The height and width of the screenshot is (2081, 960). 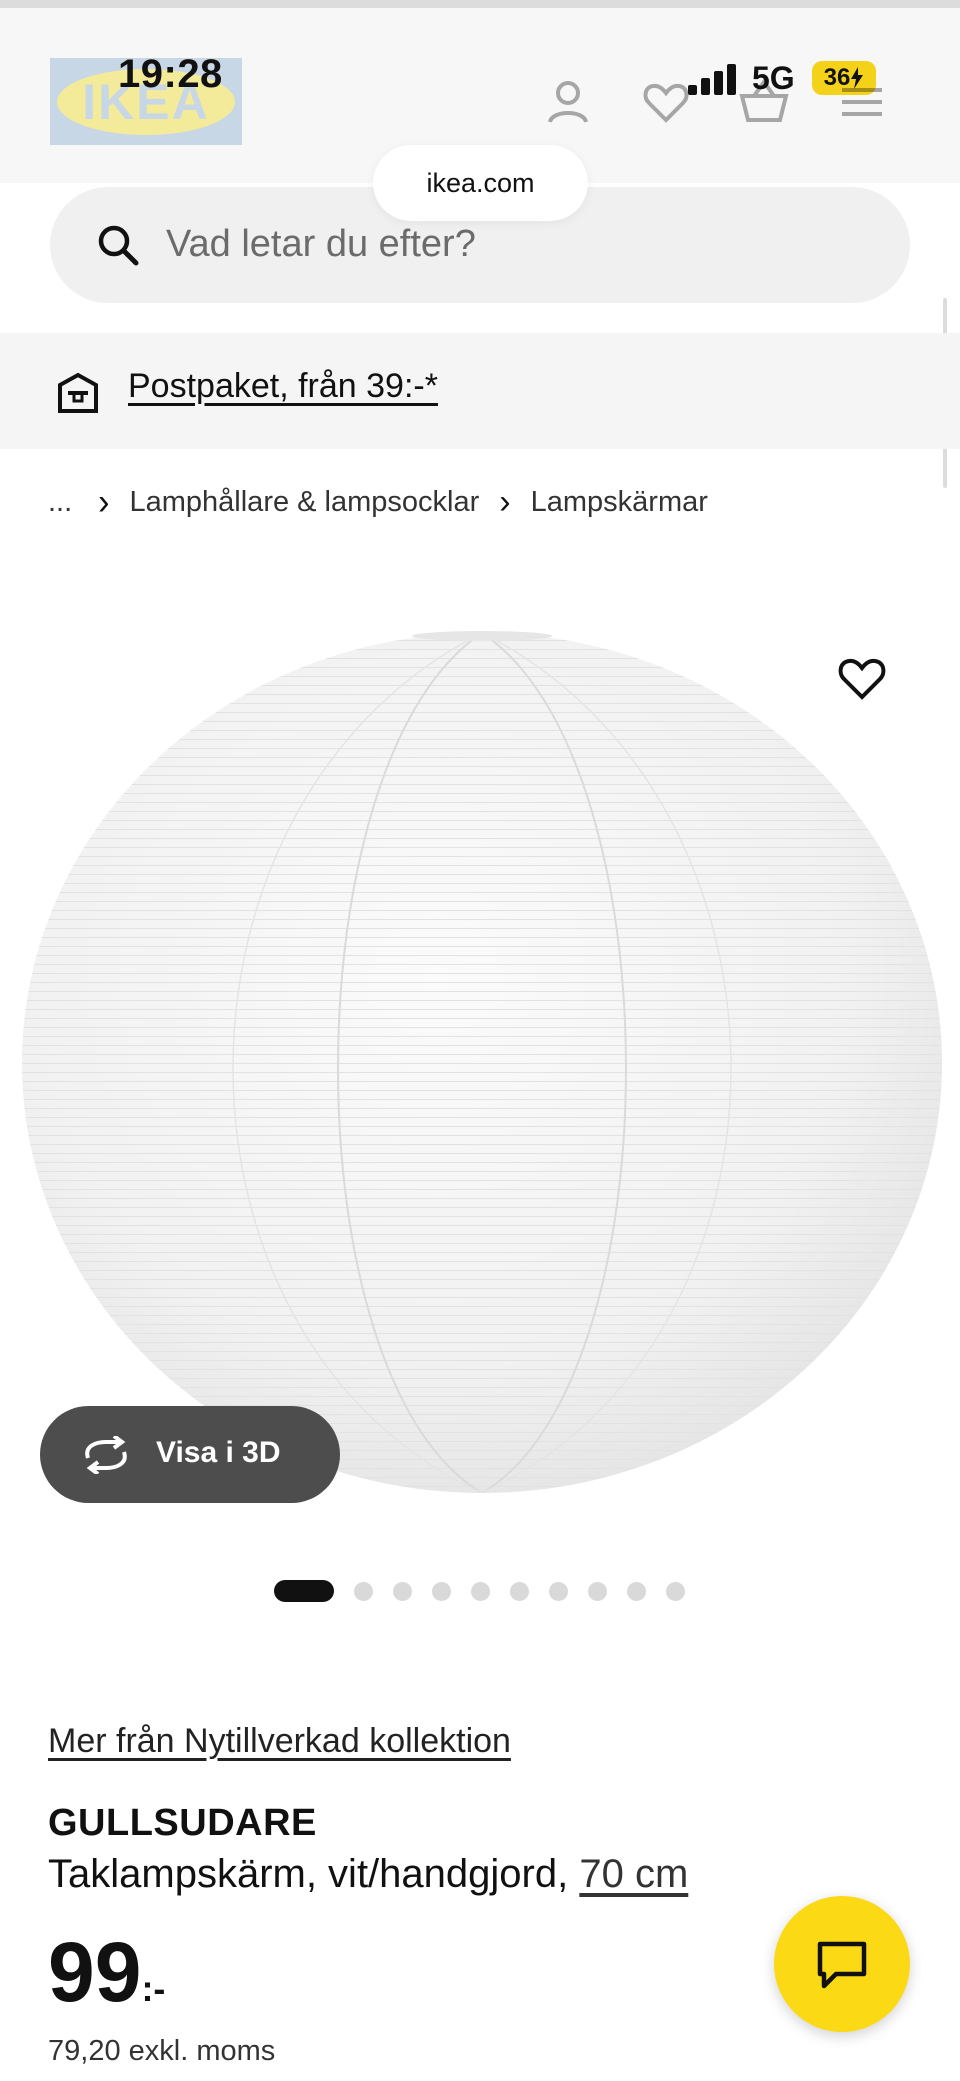 What do you see at coordinates (95, 1972) in the screenshot?
I see `price-integer: 99` at bounding box center [95, 1972].